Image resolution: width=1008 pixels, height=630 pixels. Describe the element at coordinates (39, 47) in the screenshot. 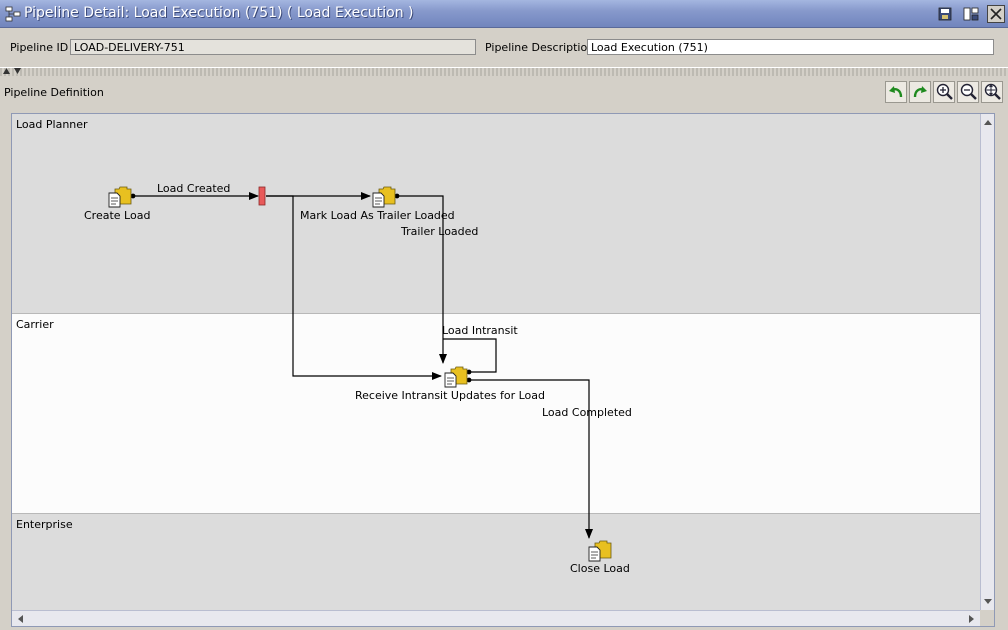

I see `pipeline-id-label: Pipeline ID` at that location.